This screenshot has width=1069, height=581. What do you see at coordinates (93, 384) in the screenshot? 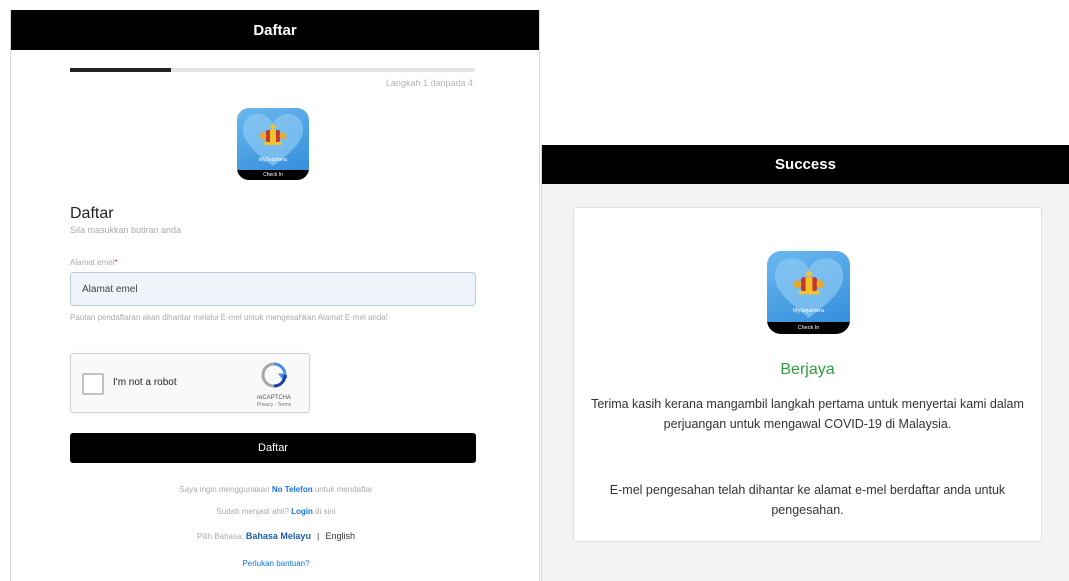
I see `recaptcha-checkbox` at bounding box center [93, 384].